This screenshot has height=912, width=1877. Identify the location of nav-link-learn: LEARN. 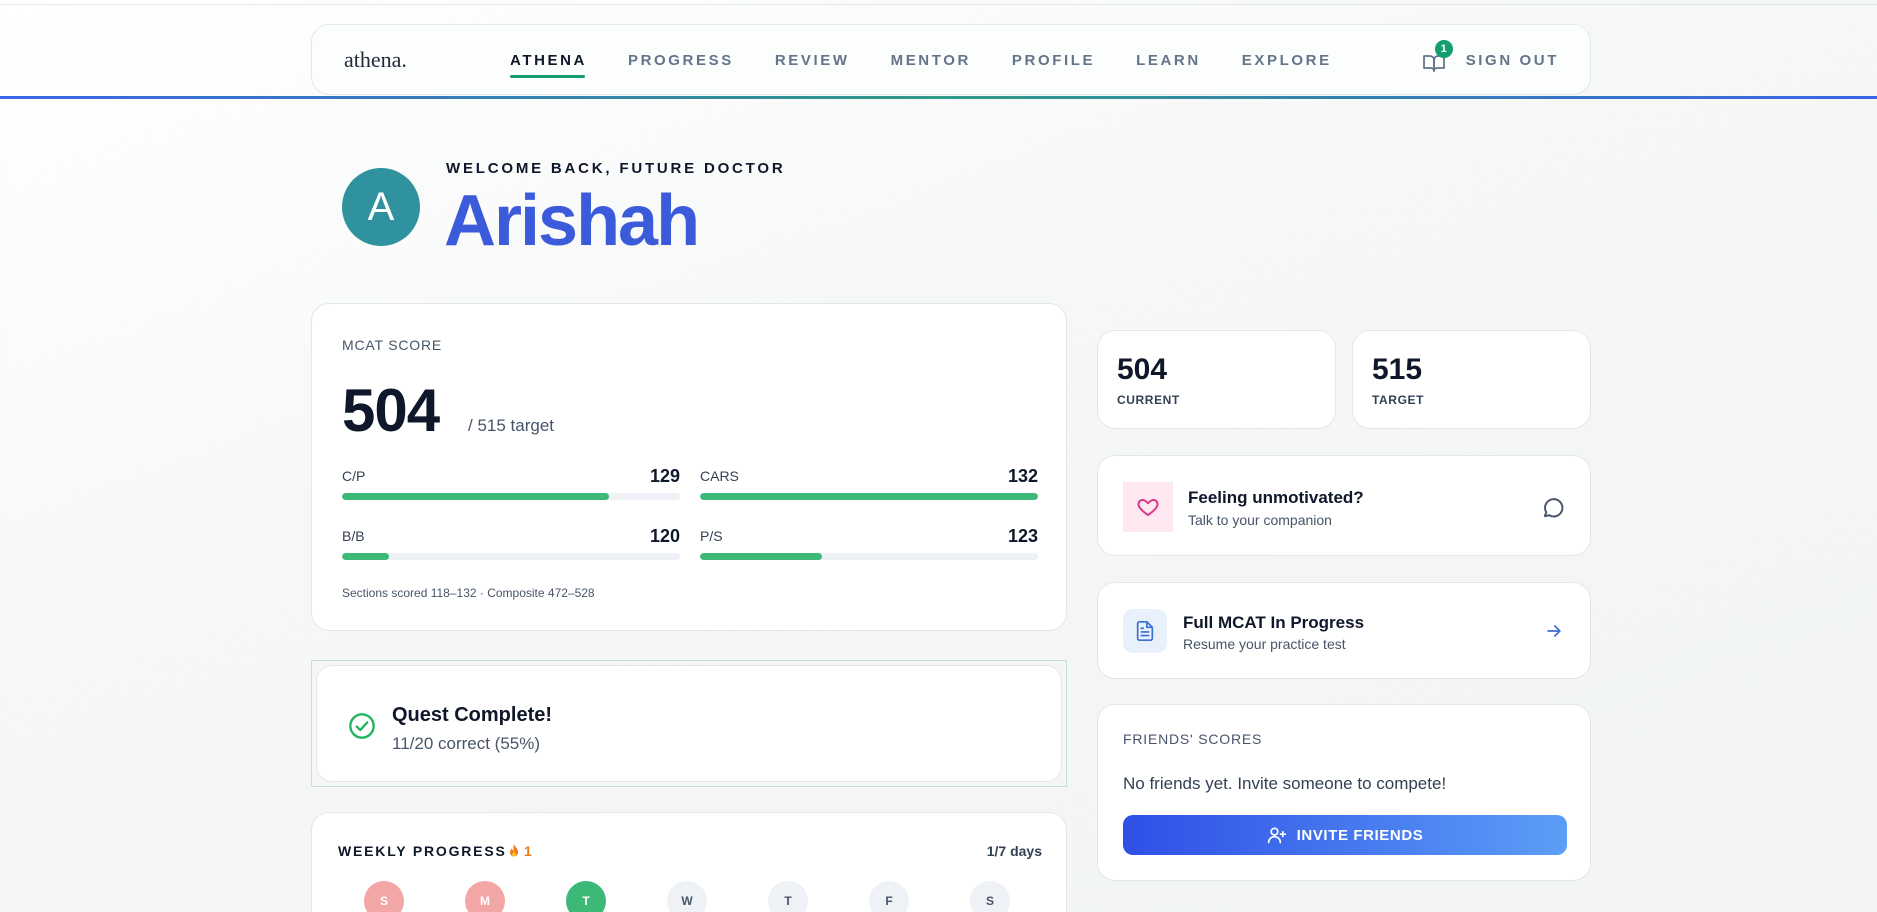
(1168, 60).